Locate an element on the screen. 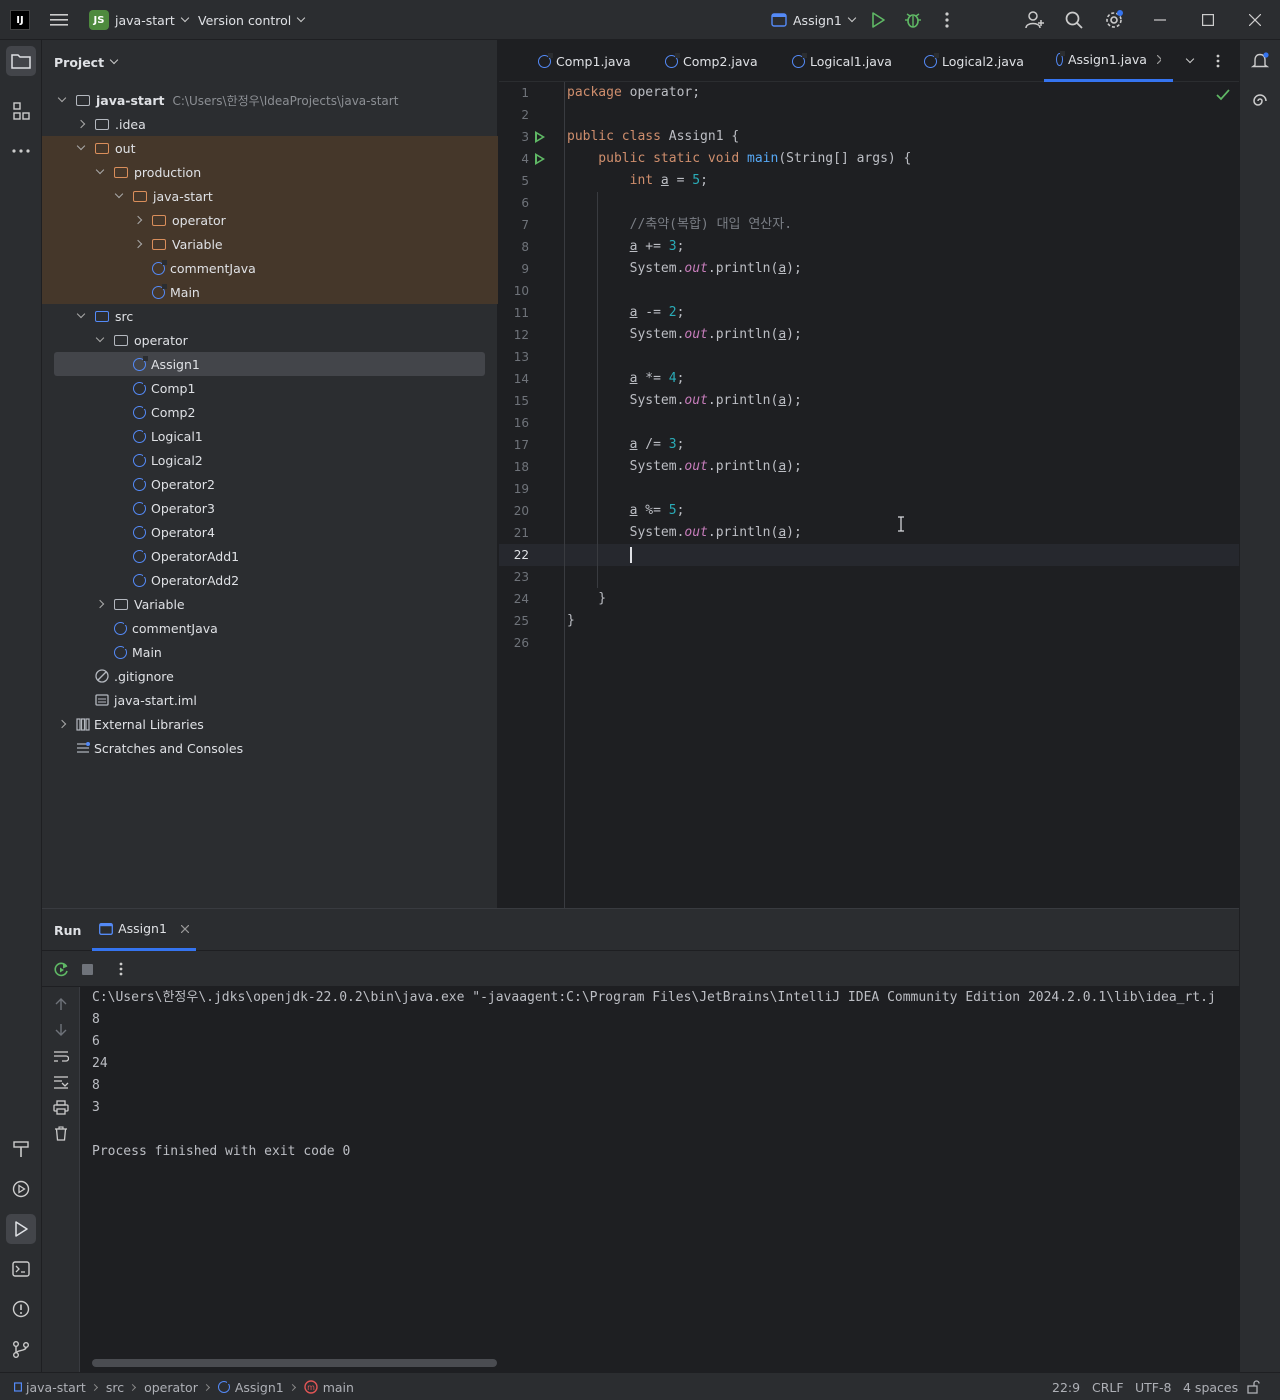  caret-position: 22:9 is located at coordinates (1066, 1386).